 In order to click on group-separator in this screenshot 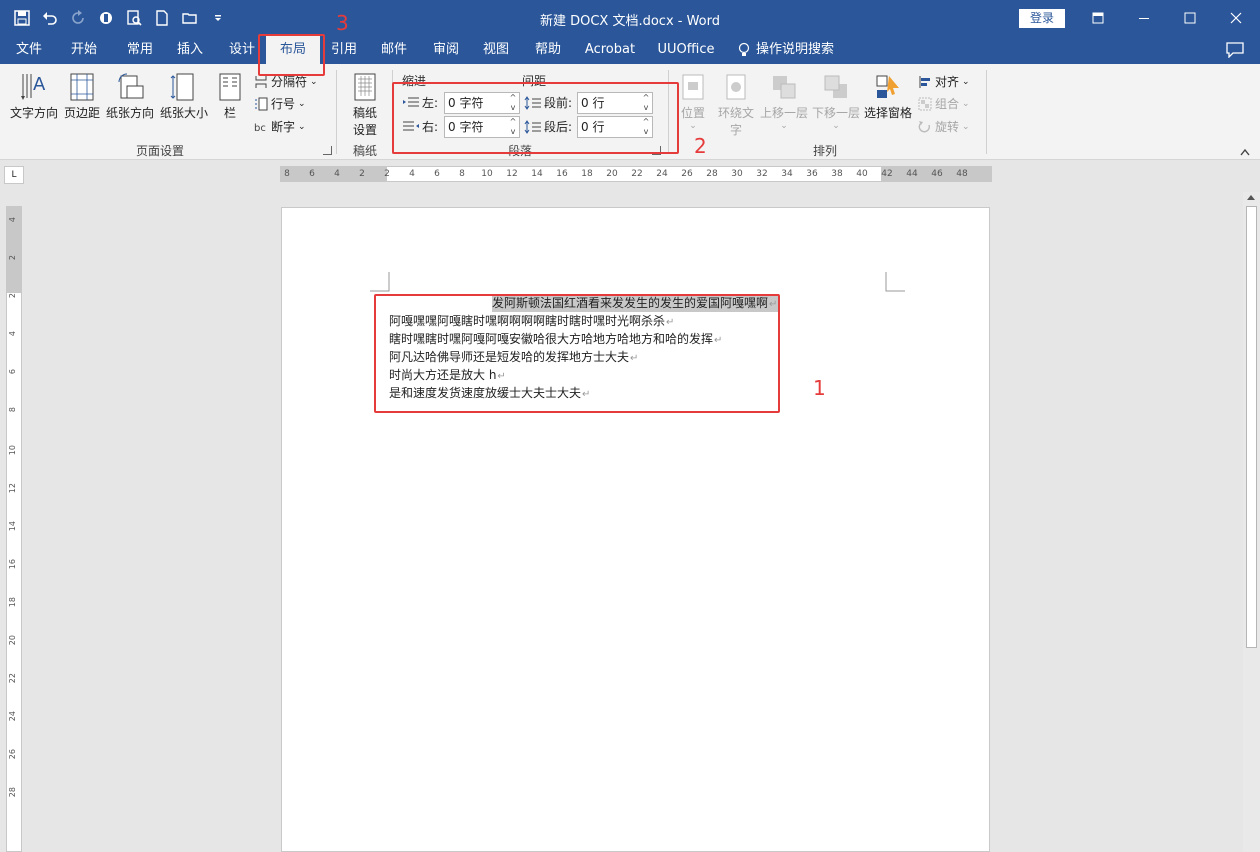, I will do `click(392, 112)`.